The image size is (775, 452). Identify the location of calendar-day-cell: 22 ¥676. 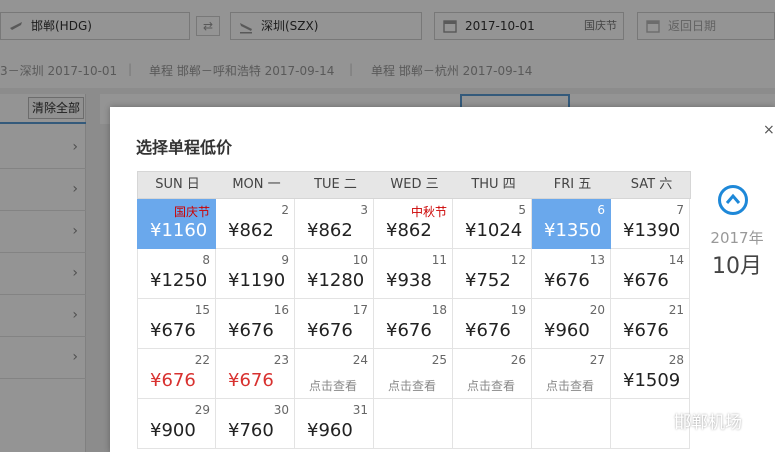
(176, 374).